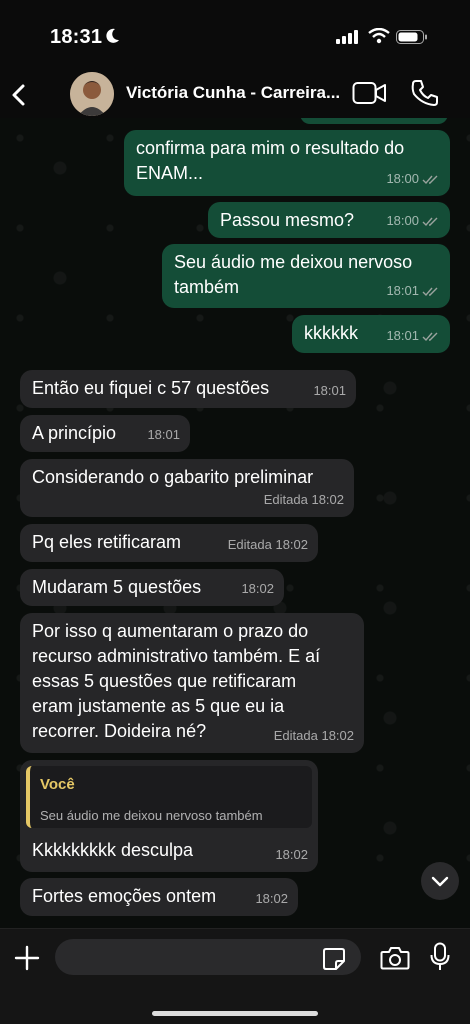 Image resolution: width=470 pixels, height=1024 pixels. Describe the element at coordinates (57, 784) in the screenshot. I see `reply-author: Você` at that location.